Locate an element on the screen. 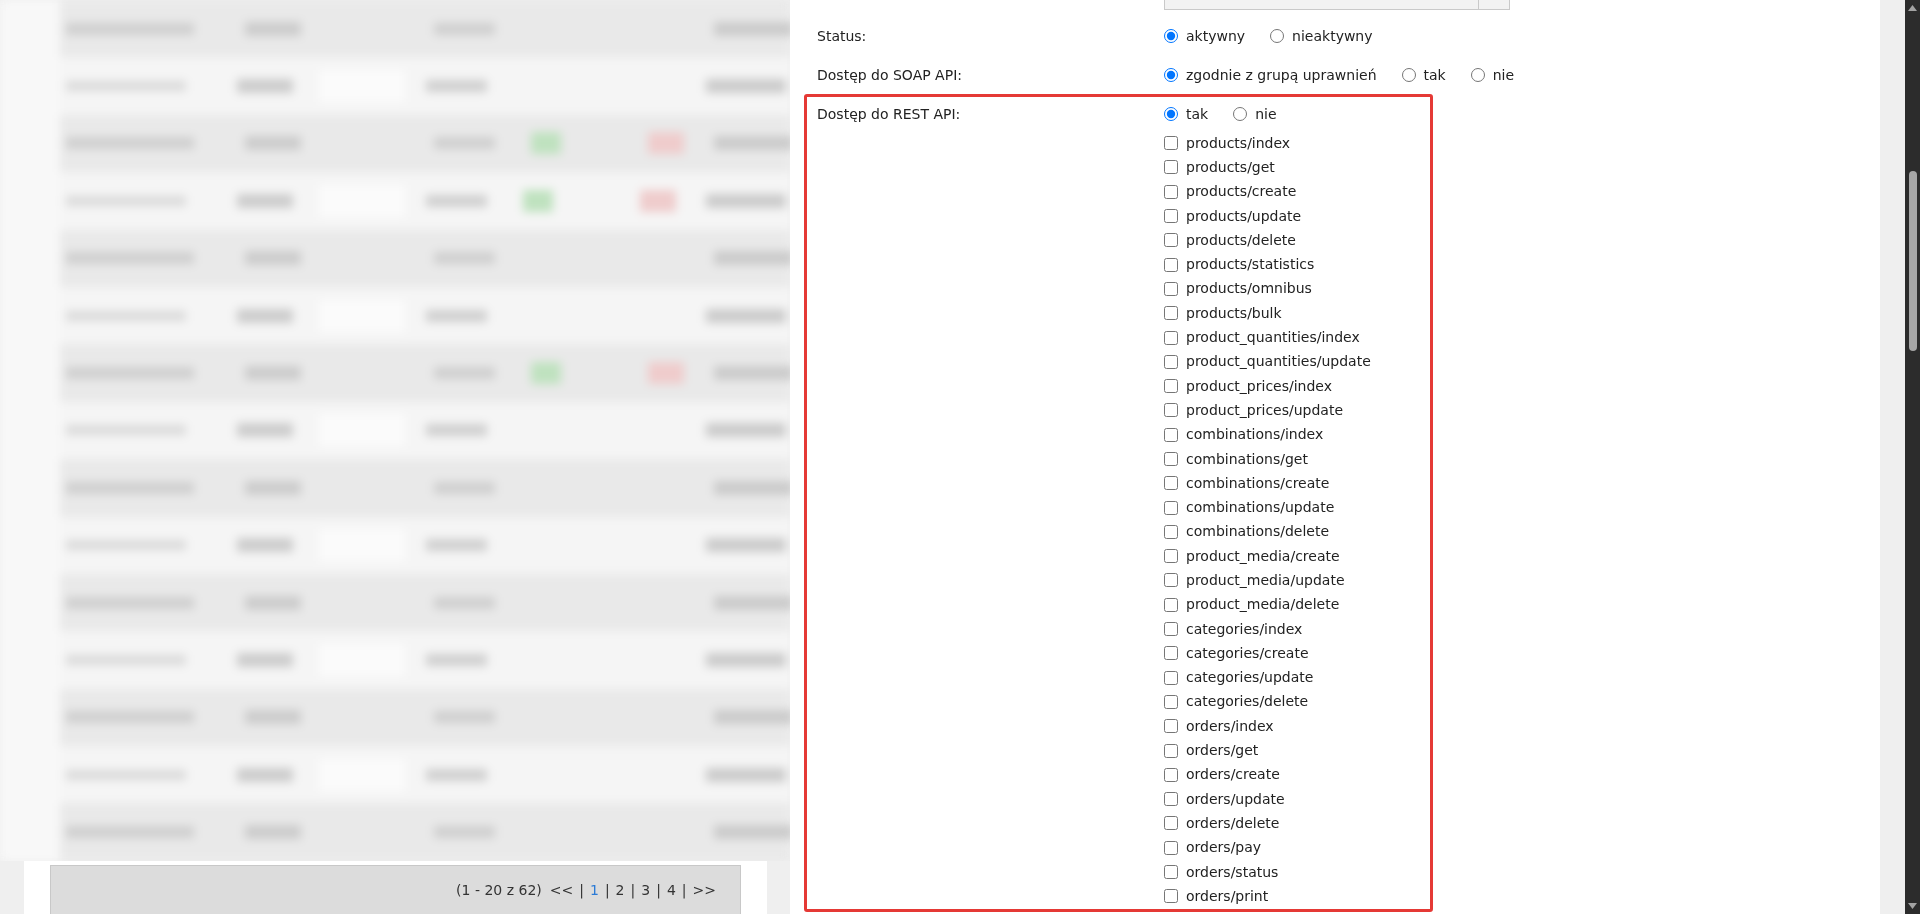 This screenshot has width=1920, height=914. checkbox-label: products/update is located at coordinates (1244, 216).